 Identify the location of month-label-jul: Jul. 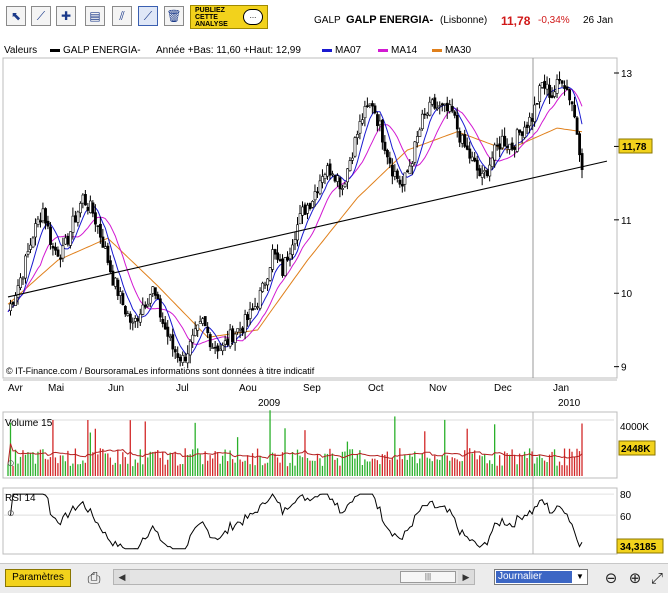
(182, 388).